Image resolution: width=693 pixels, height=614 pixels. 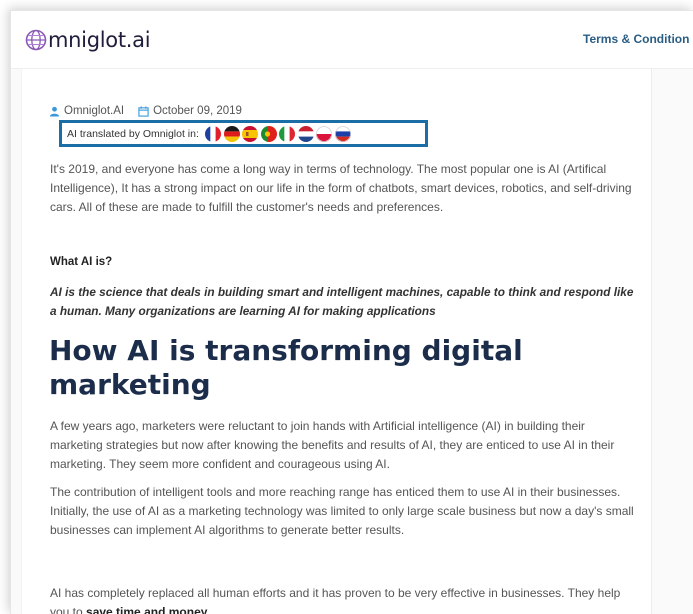 I want to click on site-logo: mniglot.ai, so click(x=88, y=40).